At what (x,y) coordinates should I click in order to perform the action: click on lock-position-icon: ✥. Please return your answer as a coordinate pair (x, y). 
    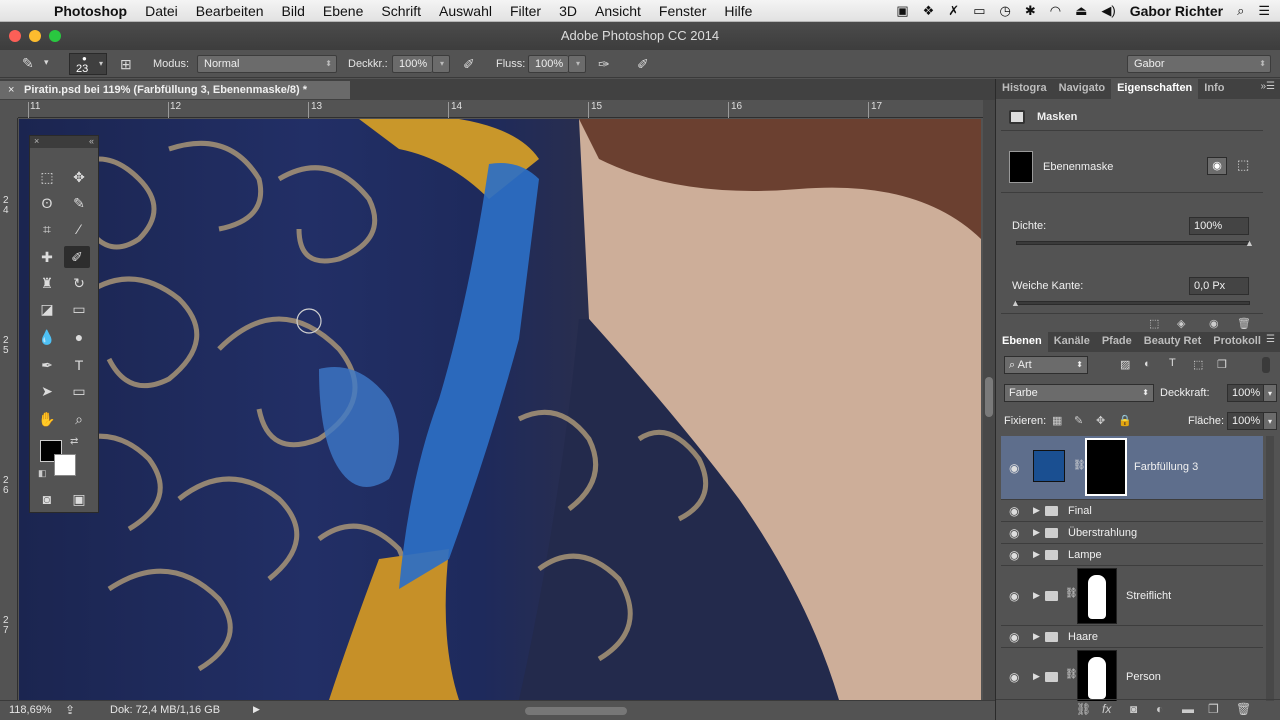
    Looking at the image, I should click on (1100, 420).